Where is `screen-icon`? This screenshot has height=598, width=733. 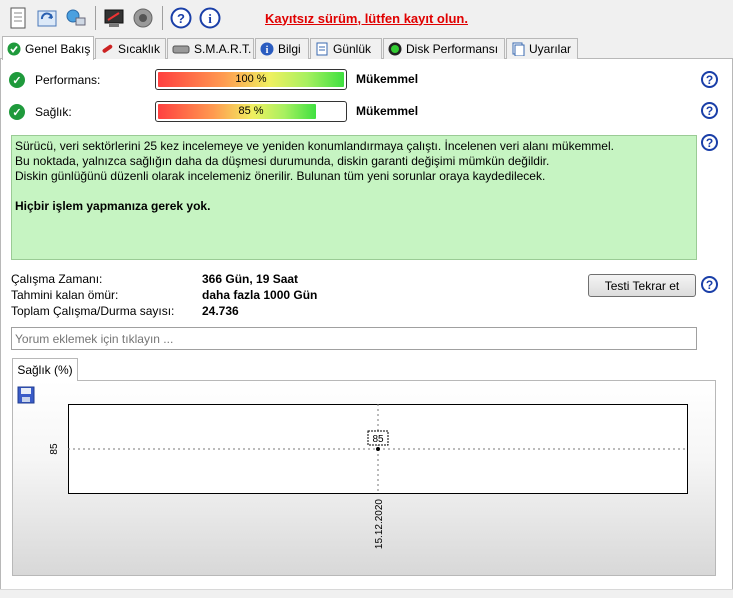 screen-icon is located at coordinates (114, 18).